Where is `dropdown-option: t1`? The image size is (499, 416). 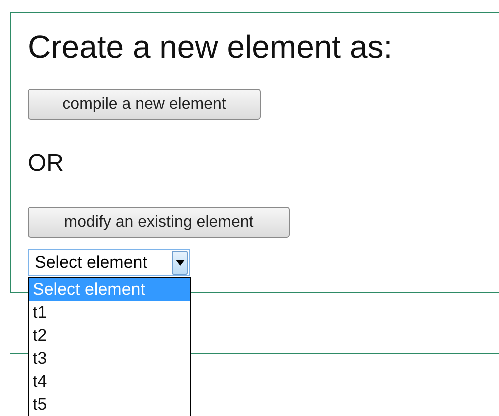
dropdown-option: t1 is located at coordinates (109, 312).